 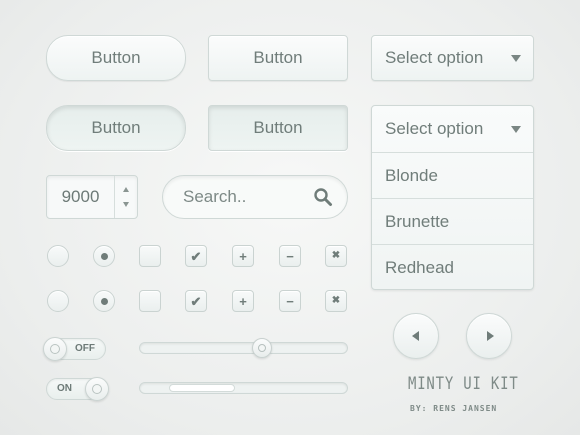 I want to click on search-placeholder: Search.., so click(x=215, y=196).